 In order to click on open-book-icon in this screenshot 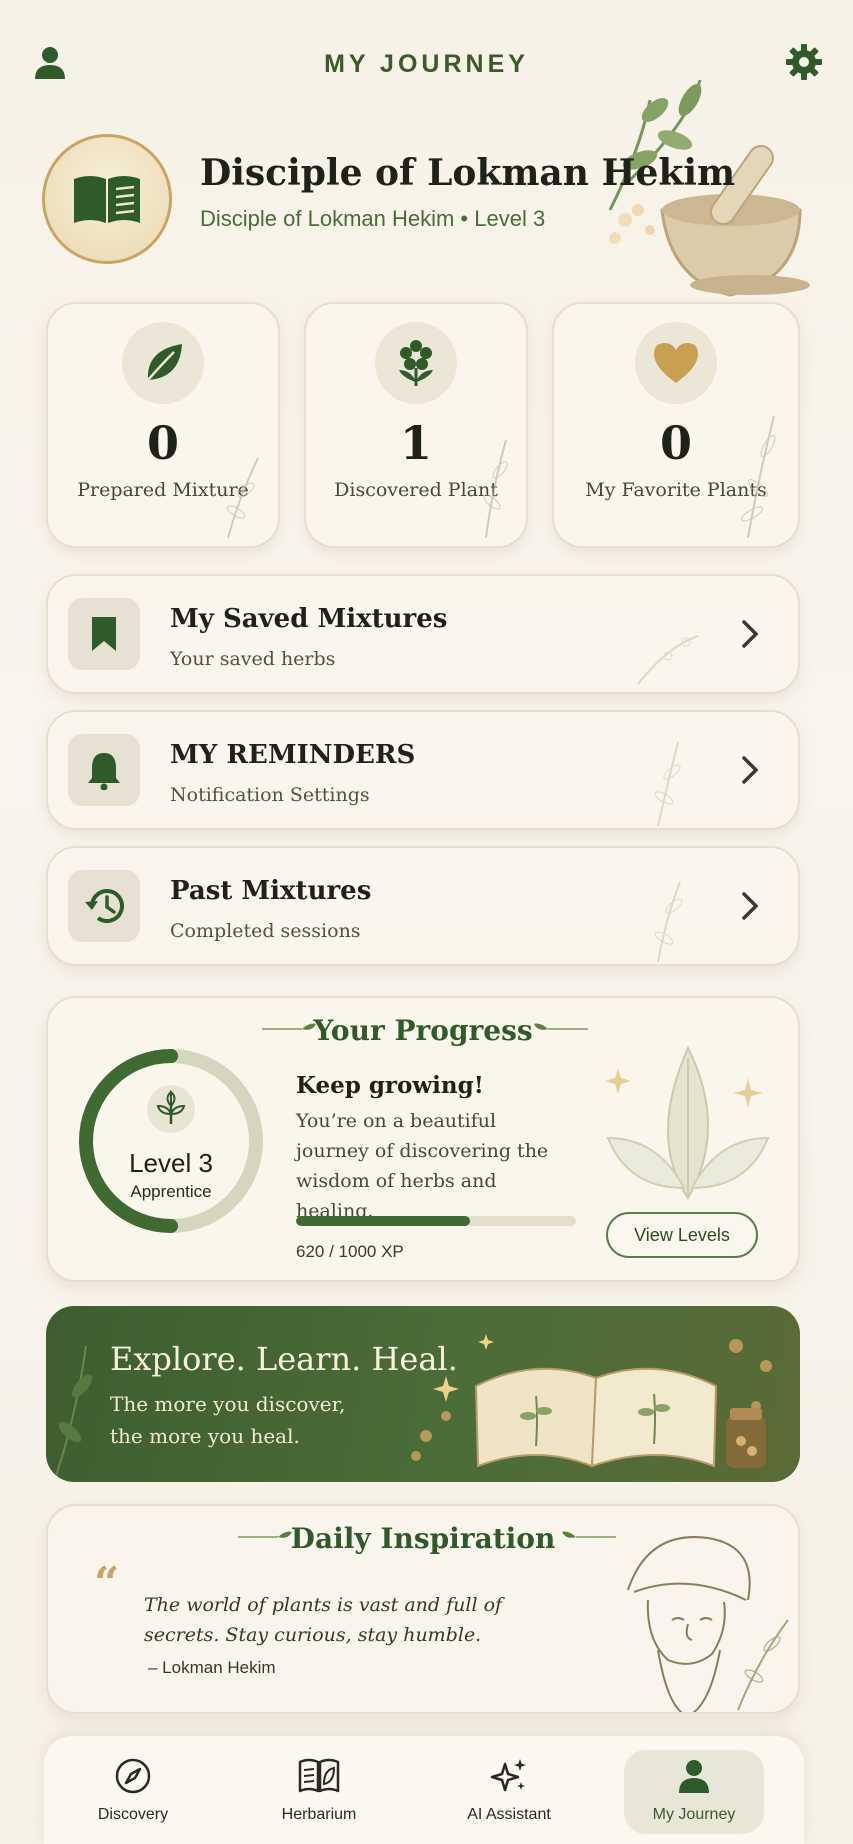, I will do `click(107, 199)`.